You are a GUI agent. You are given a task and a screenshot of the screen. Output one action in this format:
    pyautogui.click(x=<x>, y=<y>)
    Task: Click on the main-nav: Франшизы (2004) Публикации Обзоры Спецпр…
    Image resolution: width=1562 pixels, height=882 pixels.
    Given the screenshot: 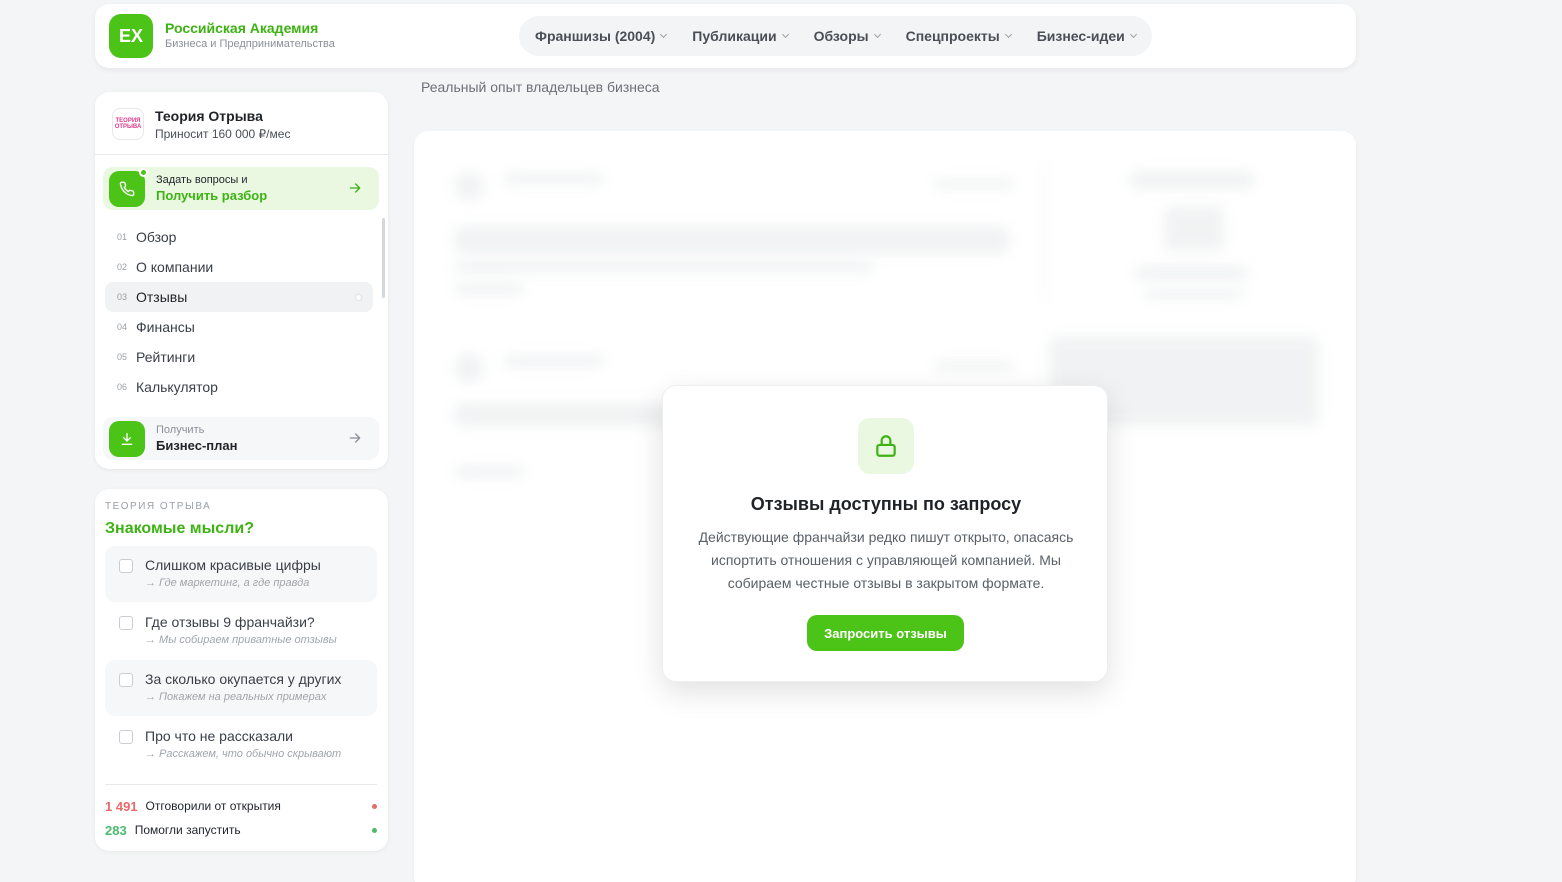 What is the action you would take?
    pyautogui.click(x=835, y=36)
    